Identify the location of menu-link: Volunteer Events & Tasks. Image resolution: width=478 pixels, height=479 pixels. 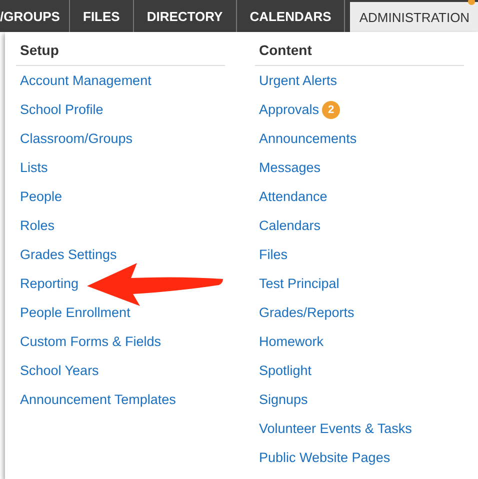
(335, 428).